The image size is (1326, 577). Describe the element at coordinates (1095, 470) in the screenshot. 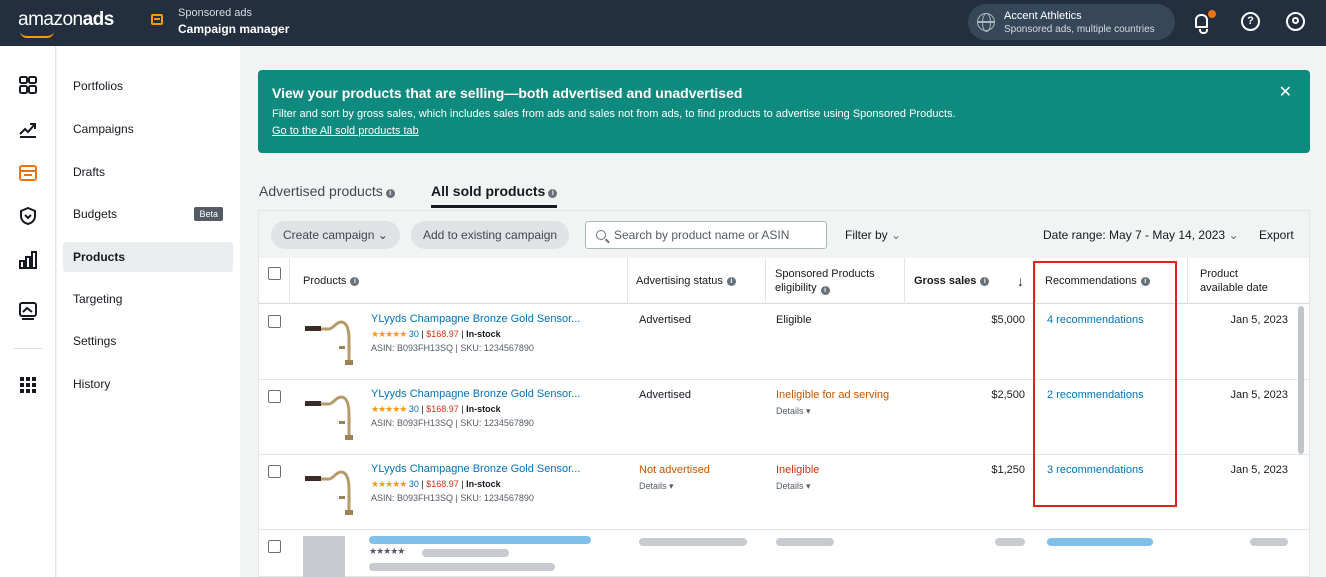

I see `recommendations-link: 3 recommendations` at that location.